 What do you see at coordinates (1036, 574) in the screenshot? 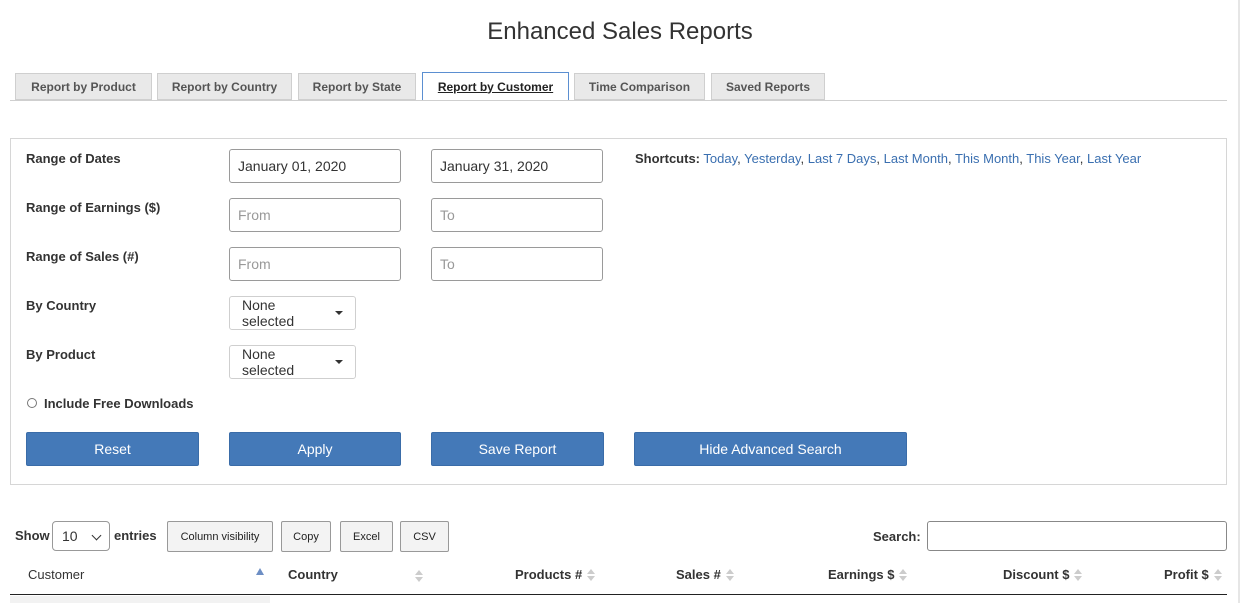
I see `column-header-discount-label: Discount $` at bounding box center [1036, 574].